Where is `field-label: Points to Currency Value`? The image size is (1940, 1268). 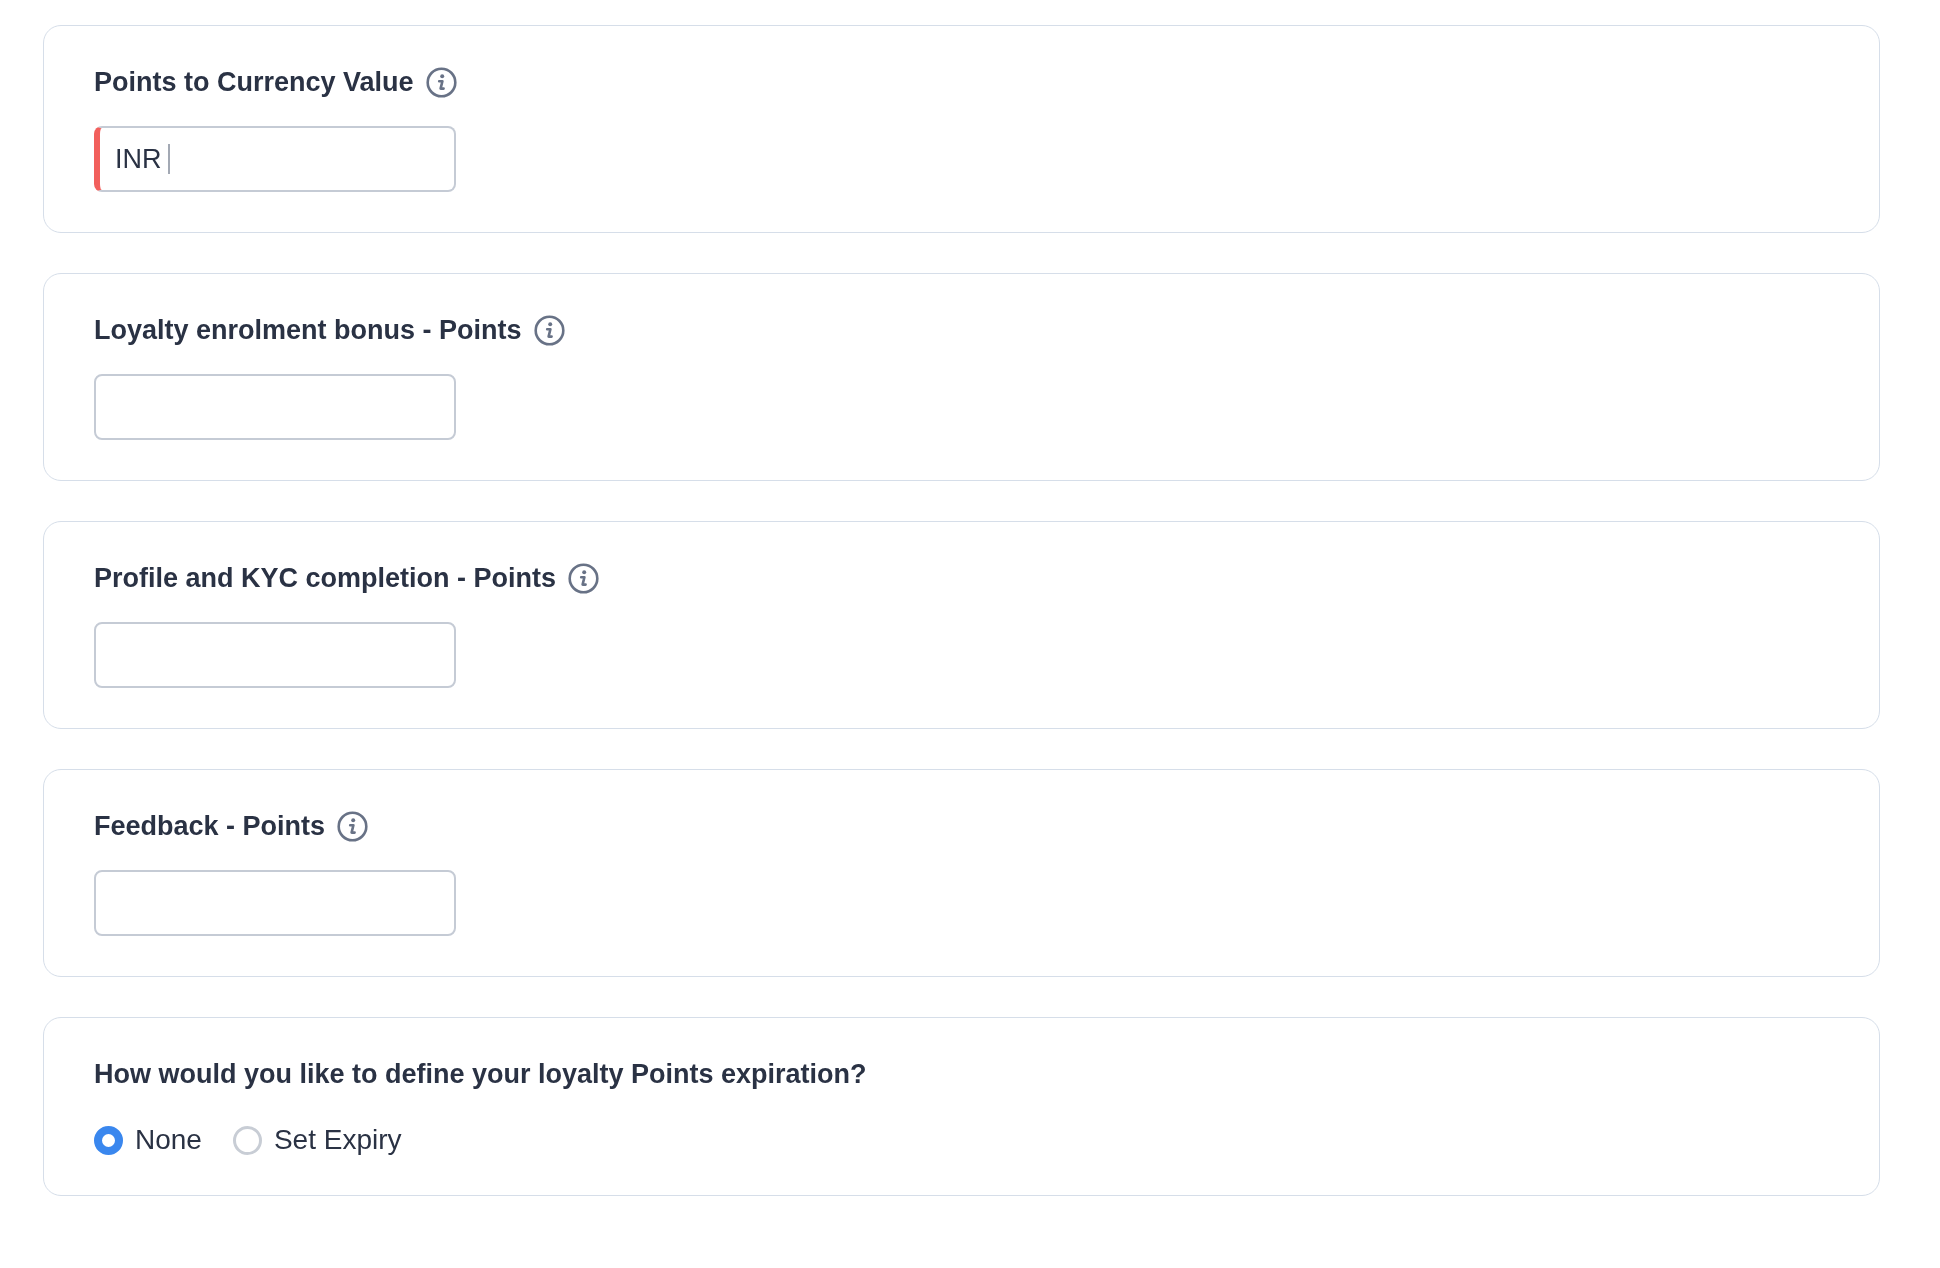 field-label: Points to Currency Value is located at coordinates (254, 82).